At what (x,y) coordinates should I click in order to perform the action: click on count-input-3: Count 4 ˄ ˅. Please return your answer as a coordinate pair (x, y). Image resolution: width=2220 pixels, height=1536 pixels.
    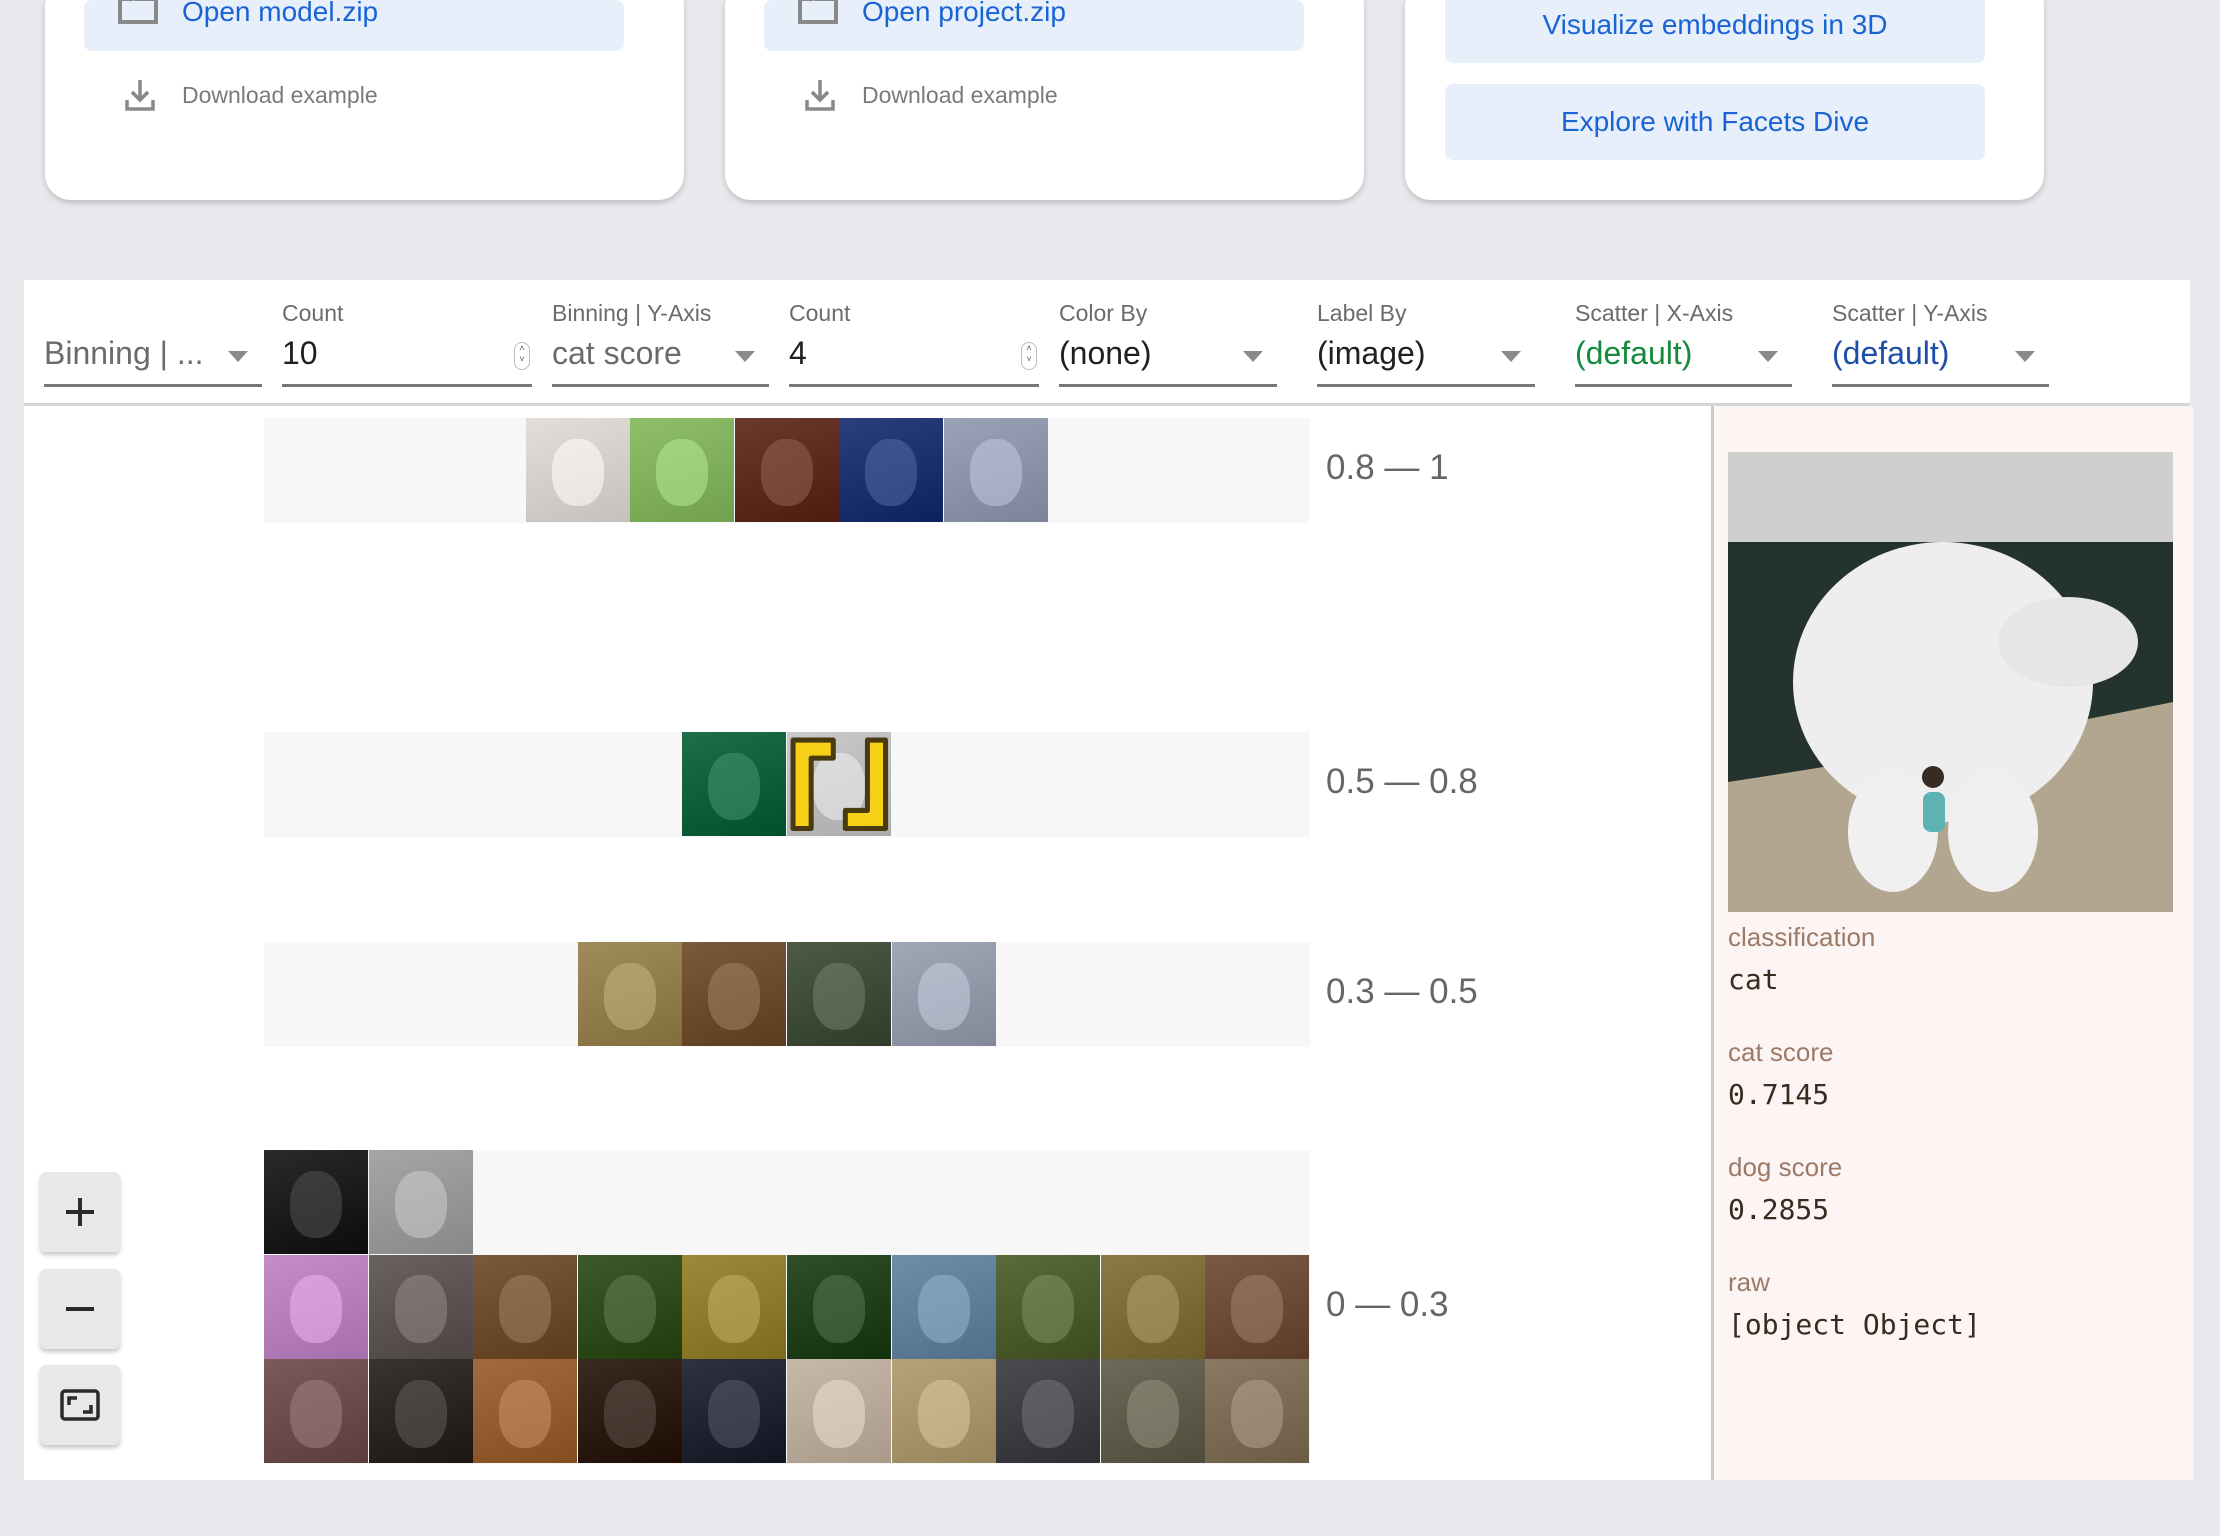
    Looking at the image, I should click on (914, 335).